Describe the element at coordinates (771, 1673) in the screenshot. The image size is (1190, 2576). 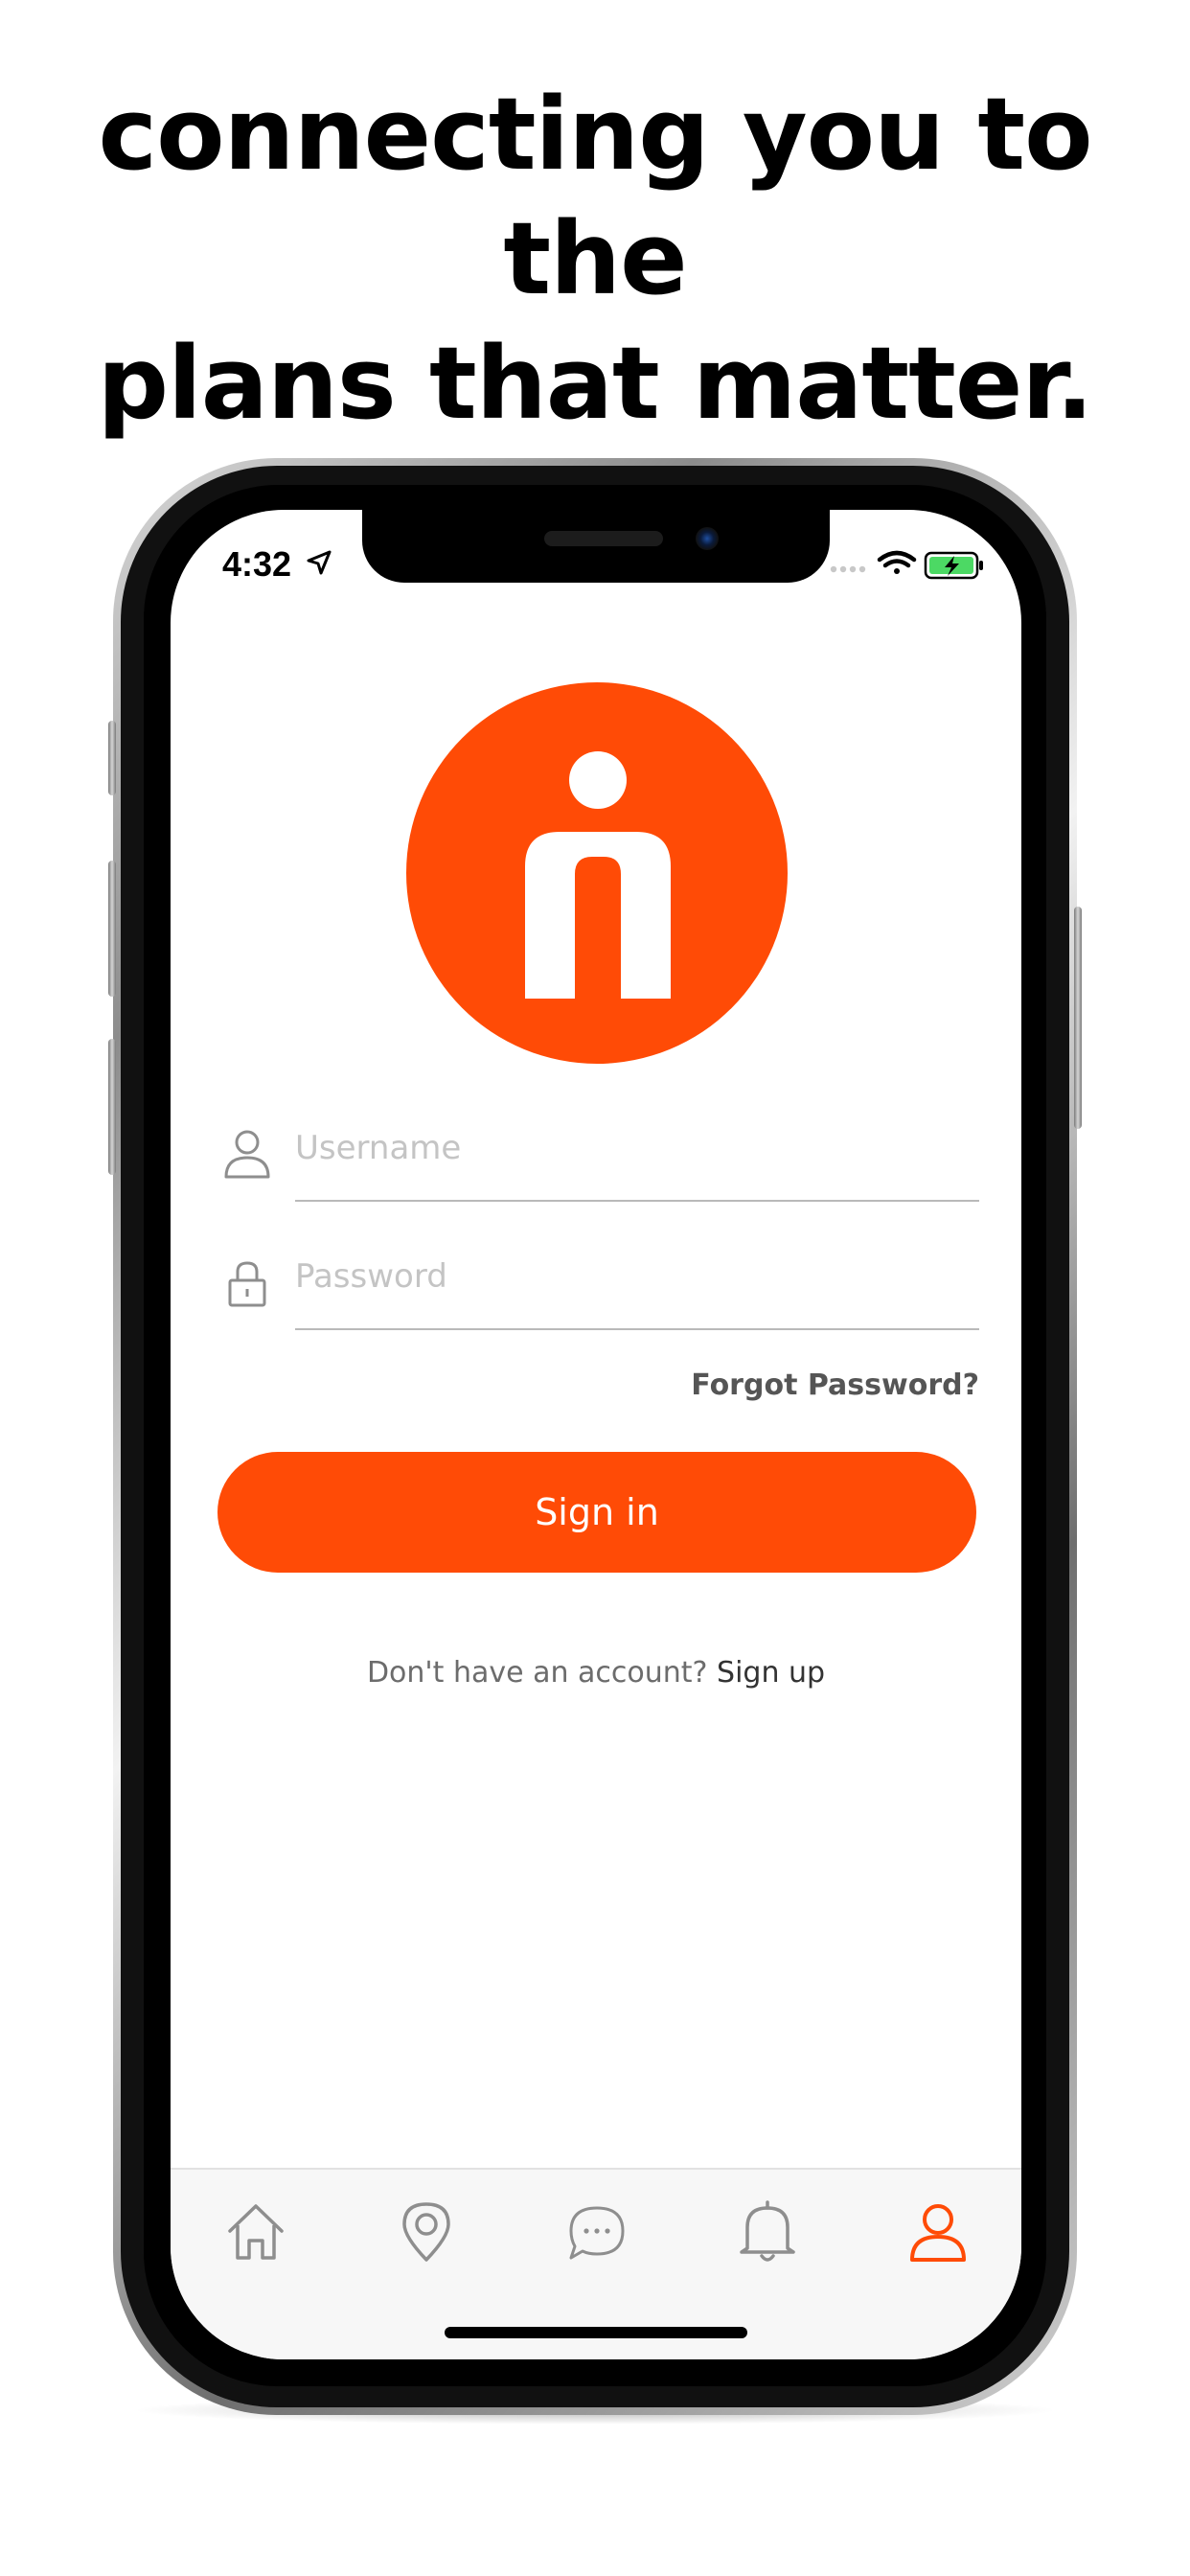
I see `sign-up-link: Sign up` at that location.